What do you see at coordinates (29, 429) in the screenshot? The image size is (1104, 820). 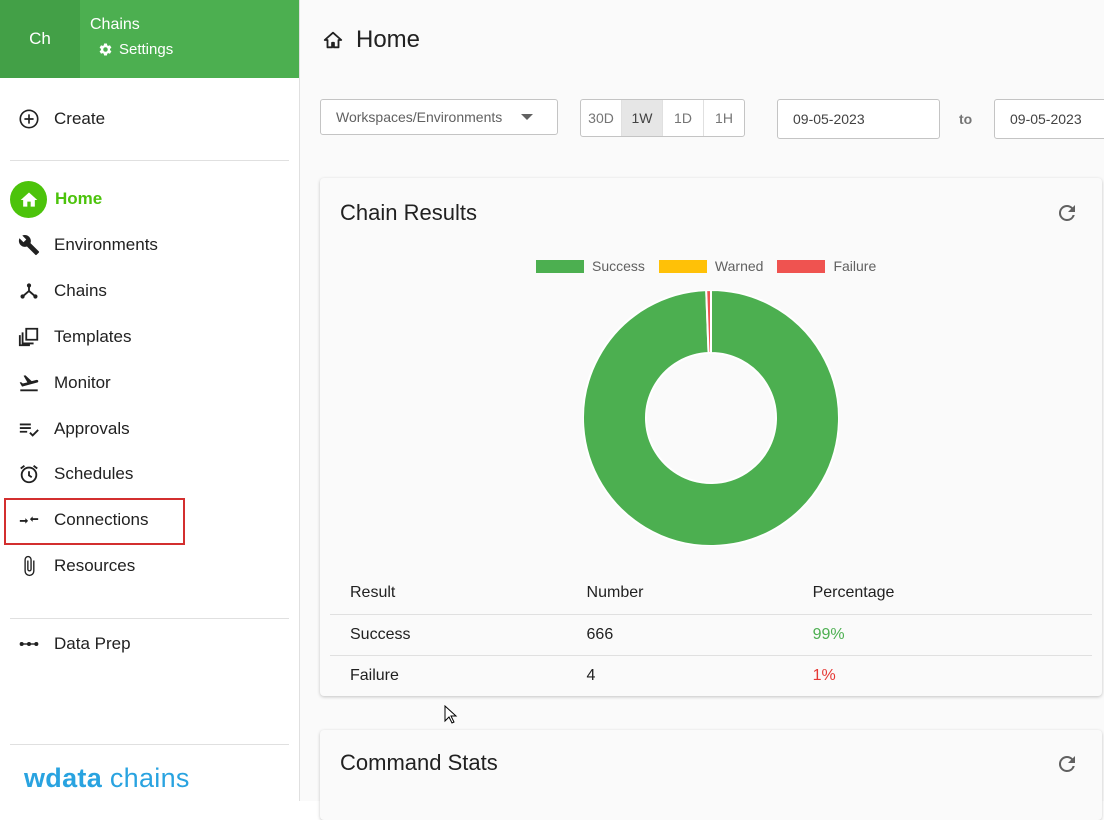 I see `approvals-icon` at bounding box center [29, 429].